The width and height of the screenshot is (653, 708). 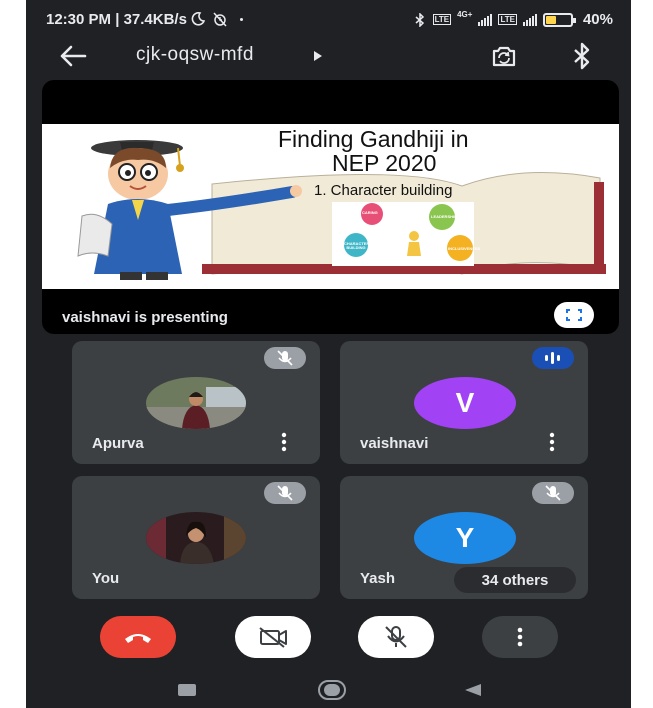 What do you see at coordinates (515, 580) in the screenshot?
I see `others-count-chip: 34 others` at bounding box center [515, 580].